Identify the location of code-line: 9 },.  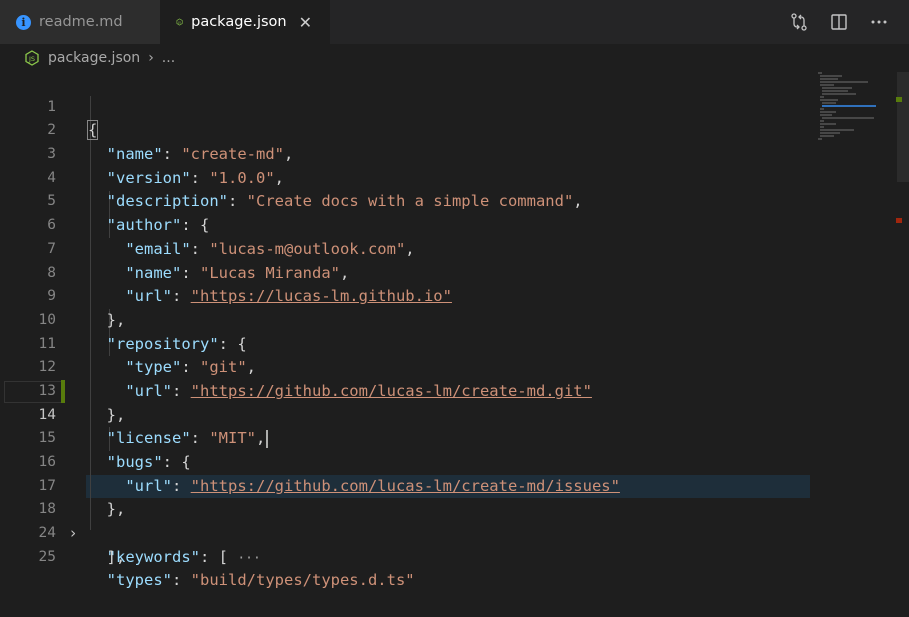
(454, 295).